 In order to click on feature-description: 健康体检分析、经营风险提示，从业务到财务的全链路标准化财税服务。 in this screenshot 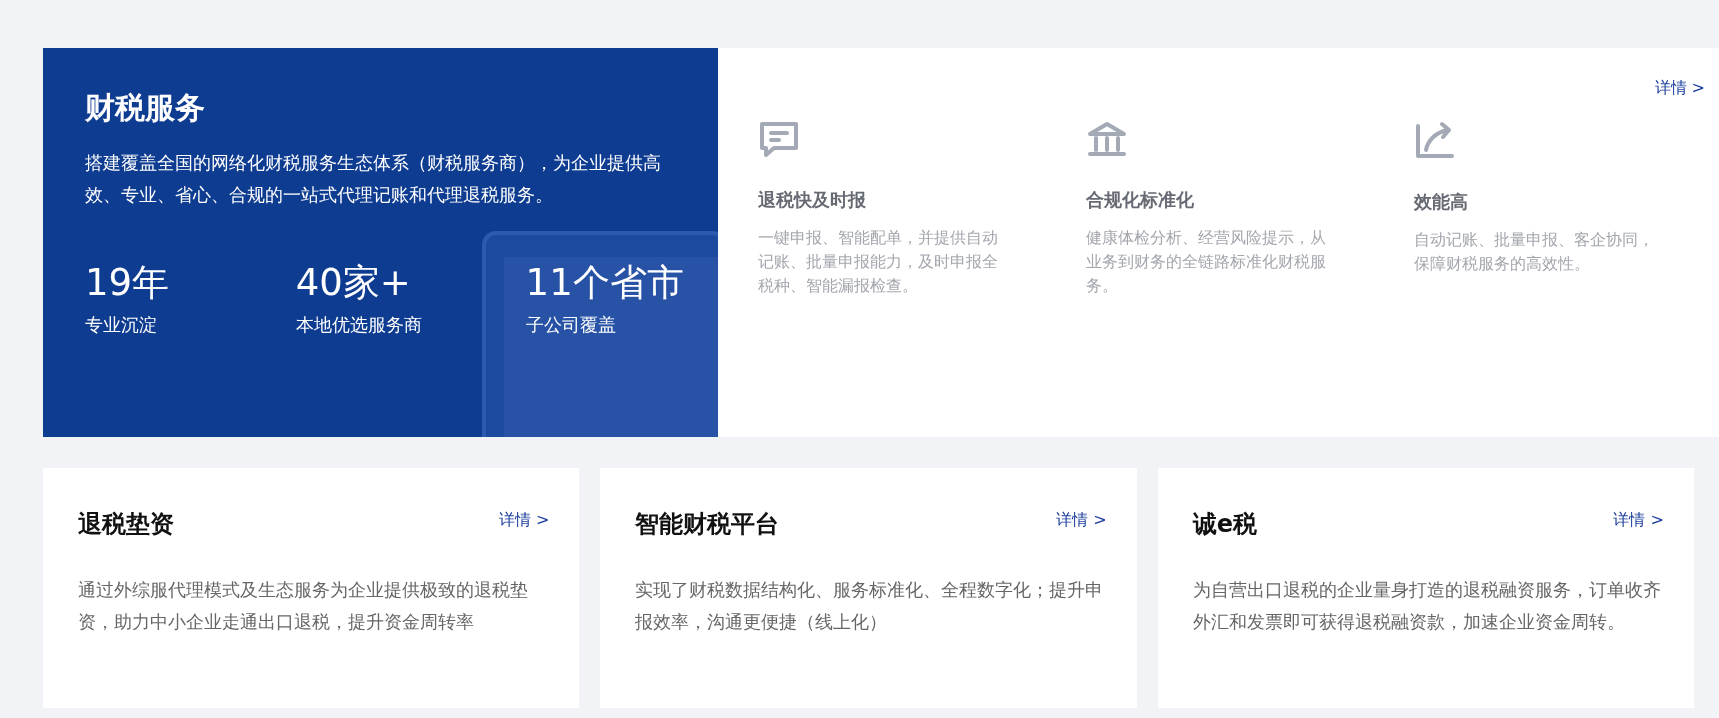, I will do `click(1206, 262)`.